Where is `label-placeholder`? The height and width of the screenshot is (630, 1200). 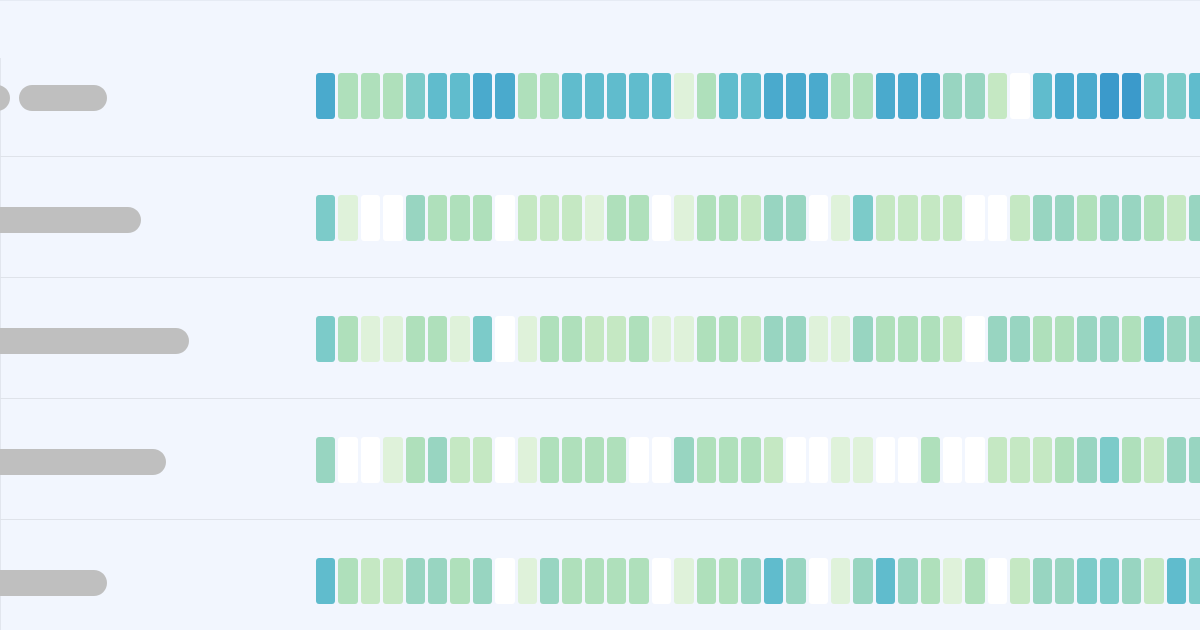
label-placeholder is located at coordinates (70, 220).